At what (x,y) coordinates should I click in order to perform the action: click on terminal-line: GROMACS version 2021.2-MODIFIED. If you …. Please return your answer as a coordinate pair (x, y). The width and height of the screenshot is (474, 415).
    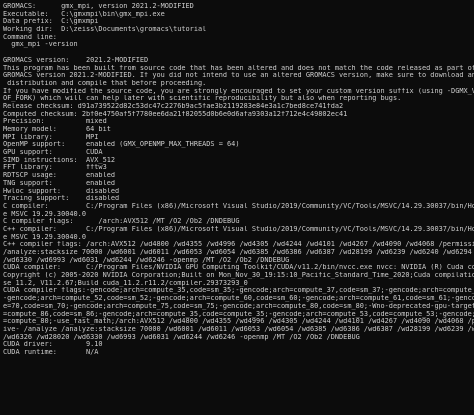
    Looking at the image, I should click on (238, 76).